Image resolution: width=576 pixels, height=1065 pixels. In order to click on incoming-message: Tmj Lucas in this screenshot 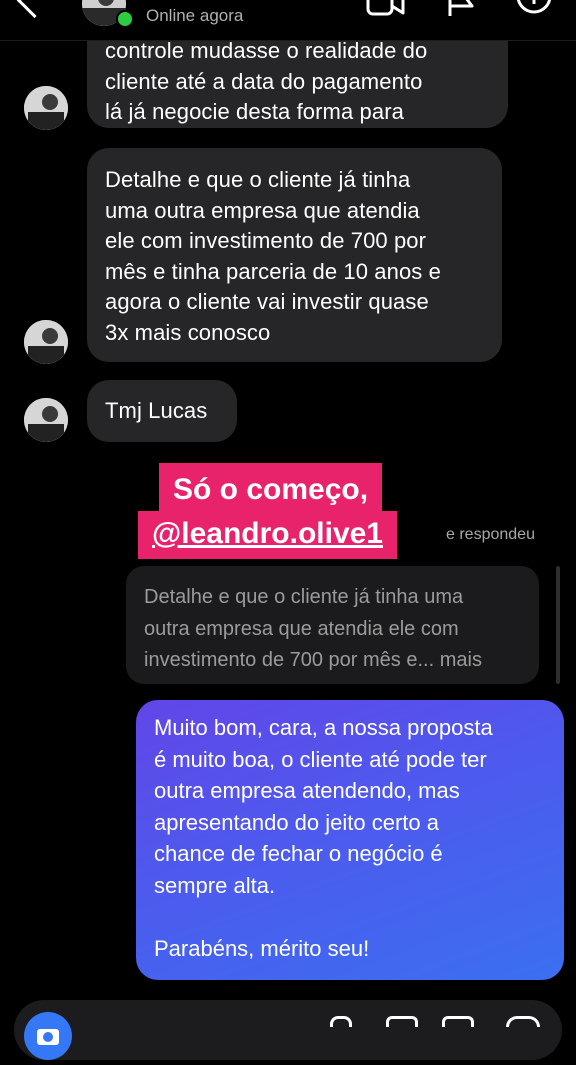, I will do `click(162, 411)`.